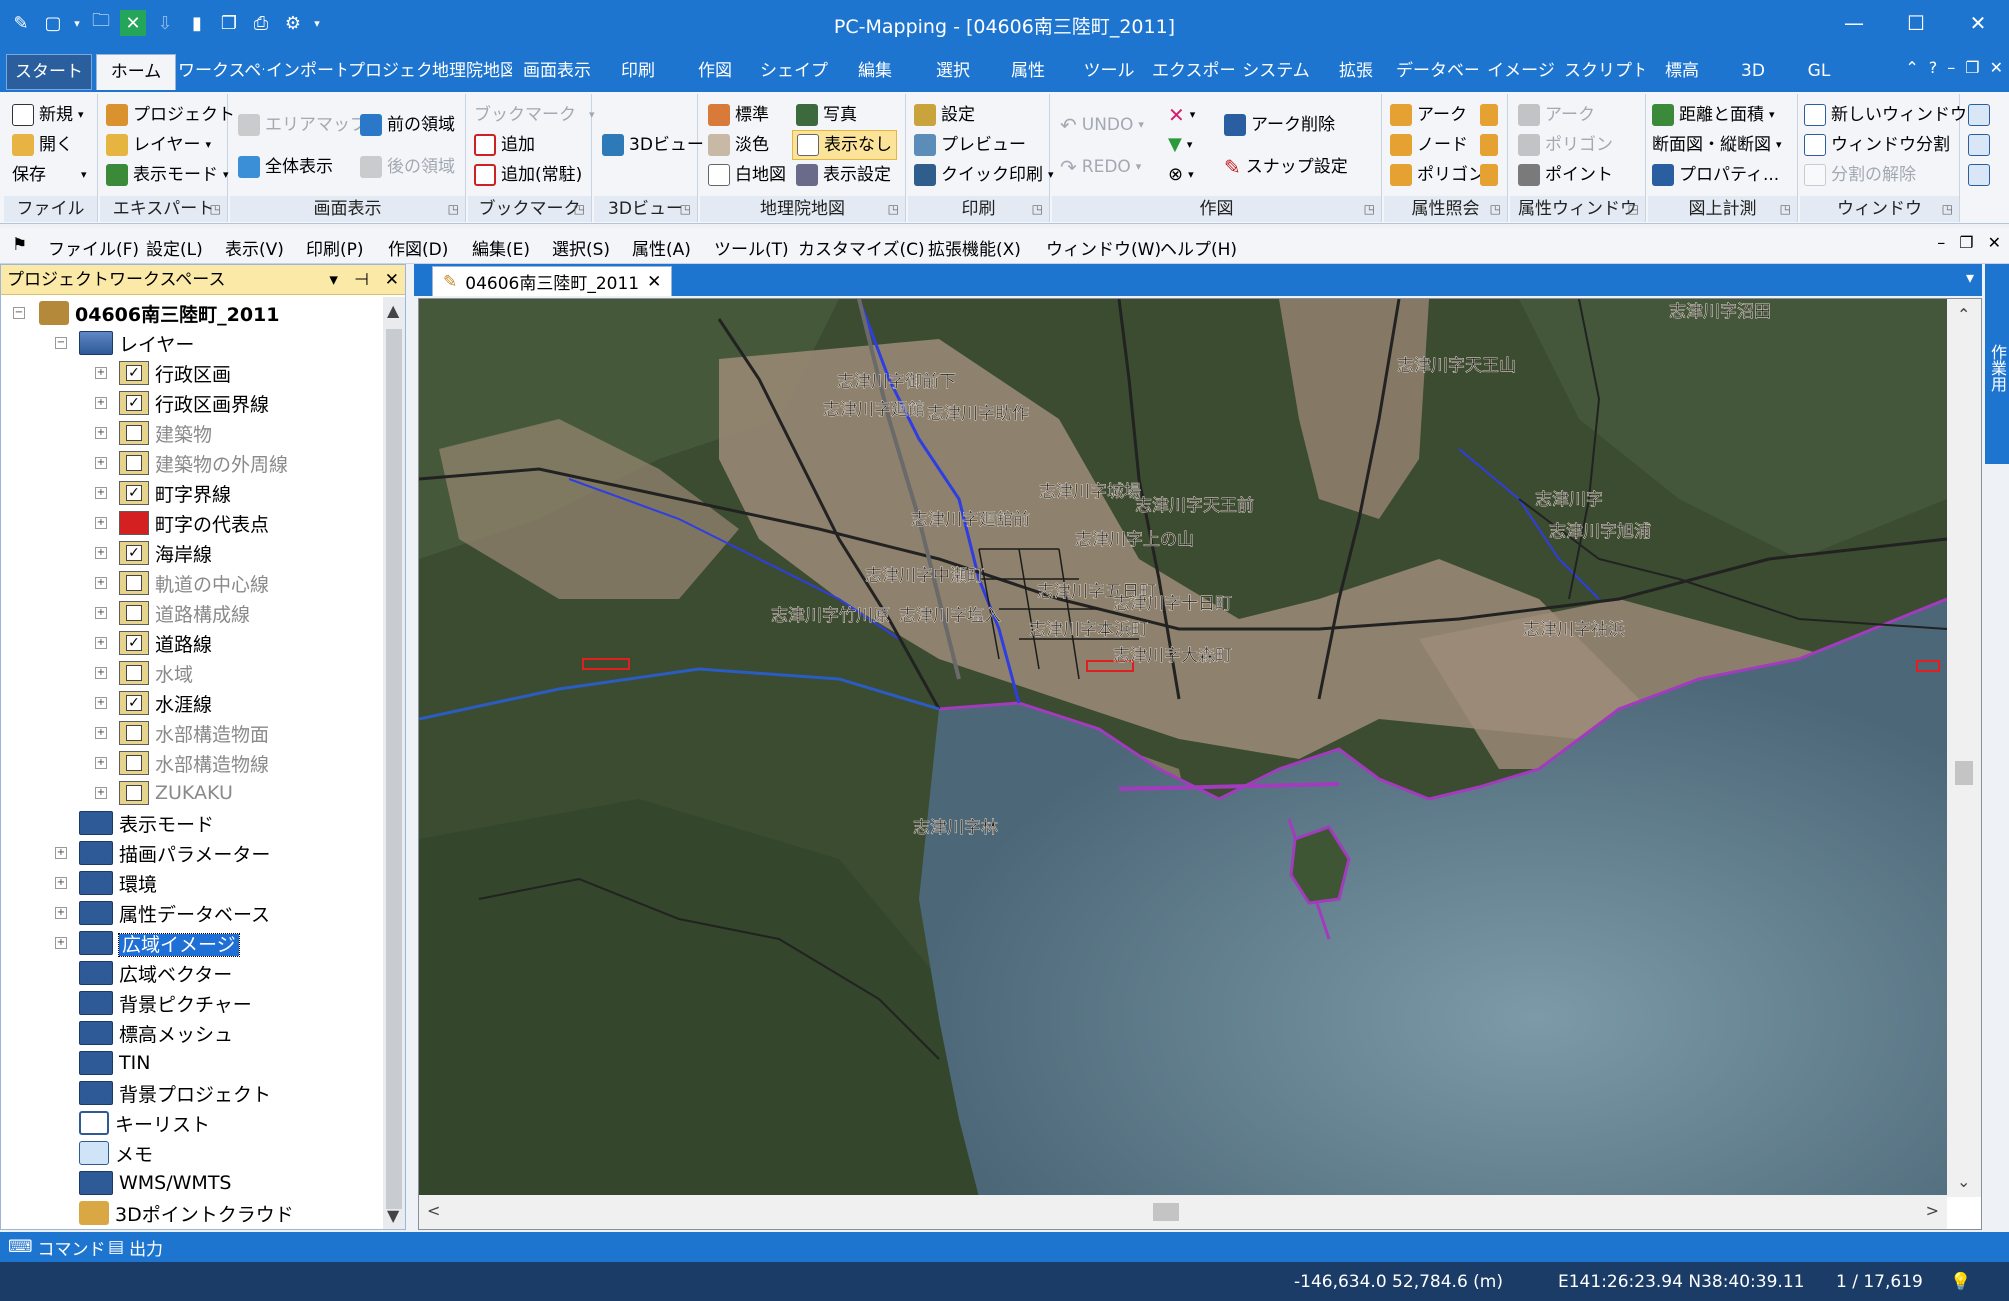 The width and height of the screenshot is (2009, 1301). Describe the element at coordinates (1996, 67) in the screenshot. I see `mdi-close-icon: ✕` at that location.